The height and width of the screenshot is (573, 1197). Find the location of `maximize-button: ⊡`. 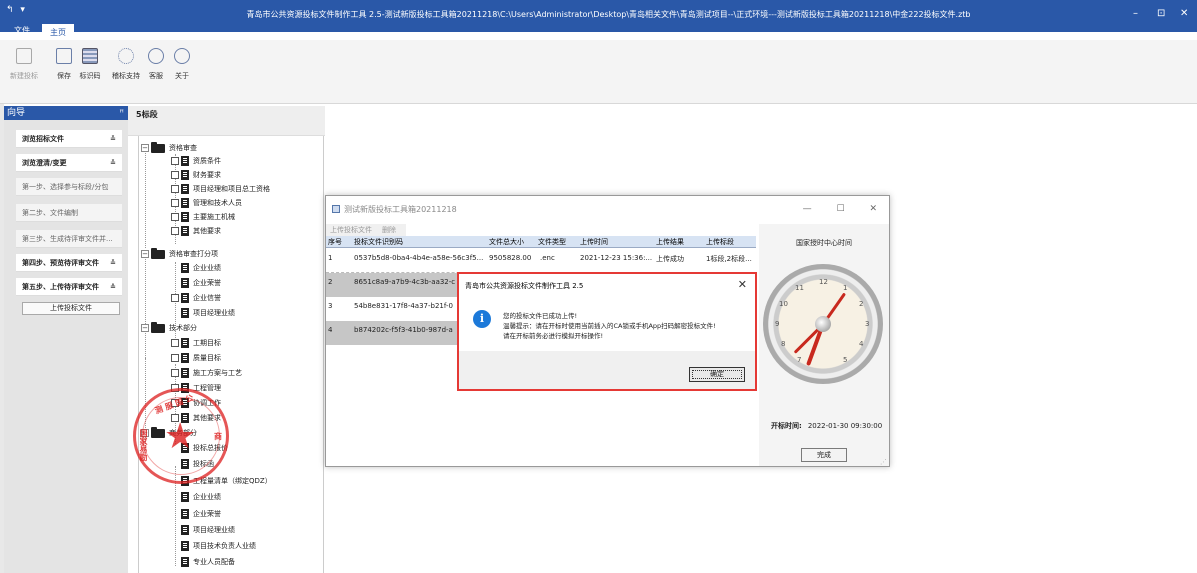

maximize-button: ⊡ is located at coordinates (1161, 13).